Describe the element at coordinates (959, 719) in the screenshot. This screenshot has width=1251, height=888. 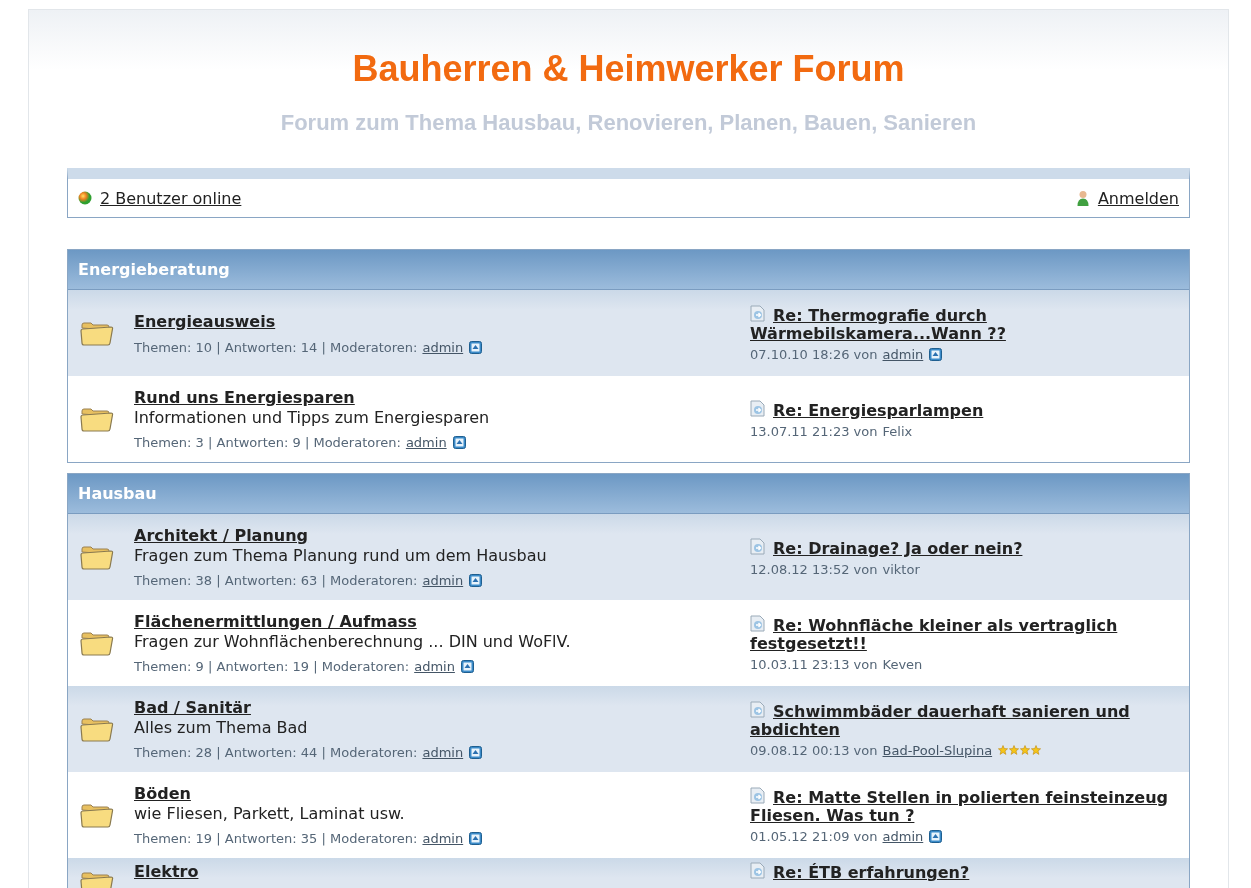
I see `last-post-link: Schwimmbäder dauerhaft sanieren und abdichten` at that location.